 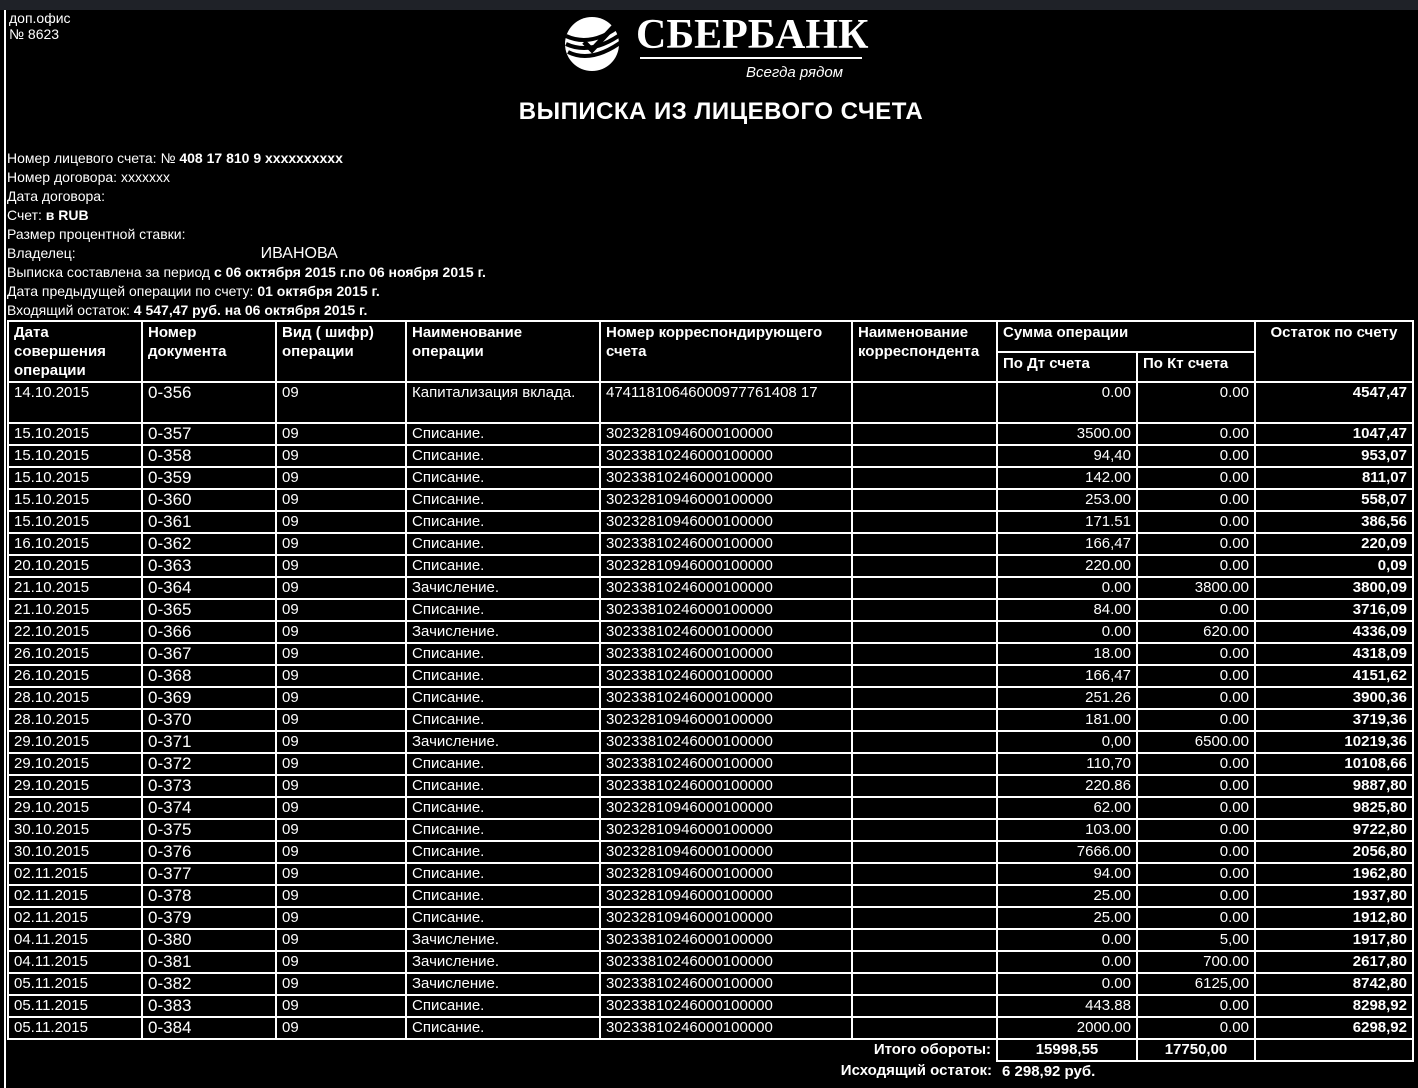 What do you see at coordinates (209, 808) in the screenshot?
I see `cell-doc-number: 0-374` at bounding box center [209, 808].